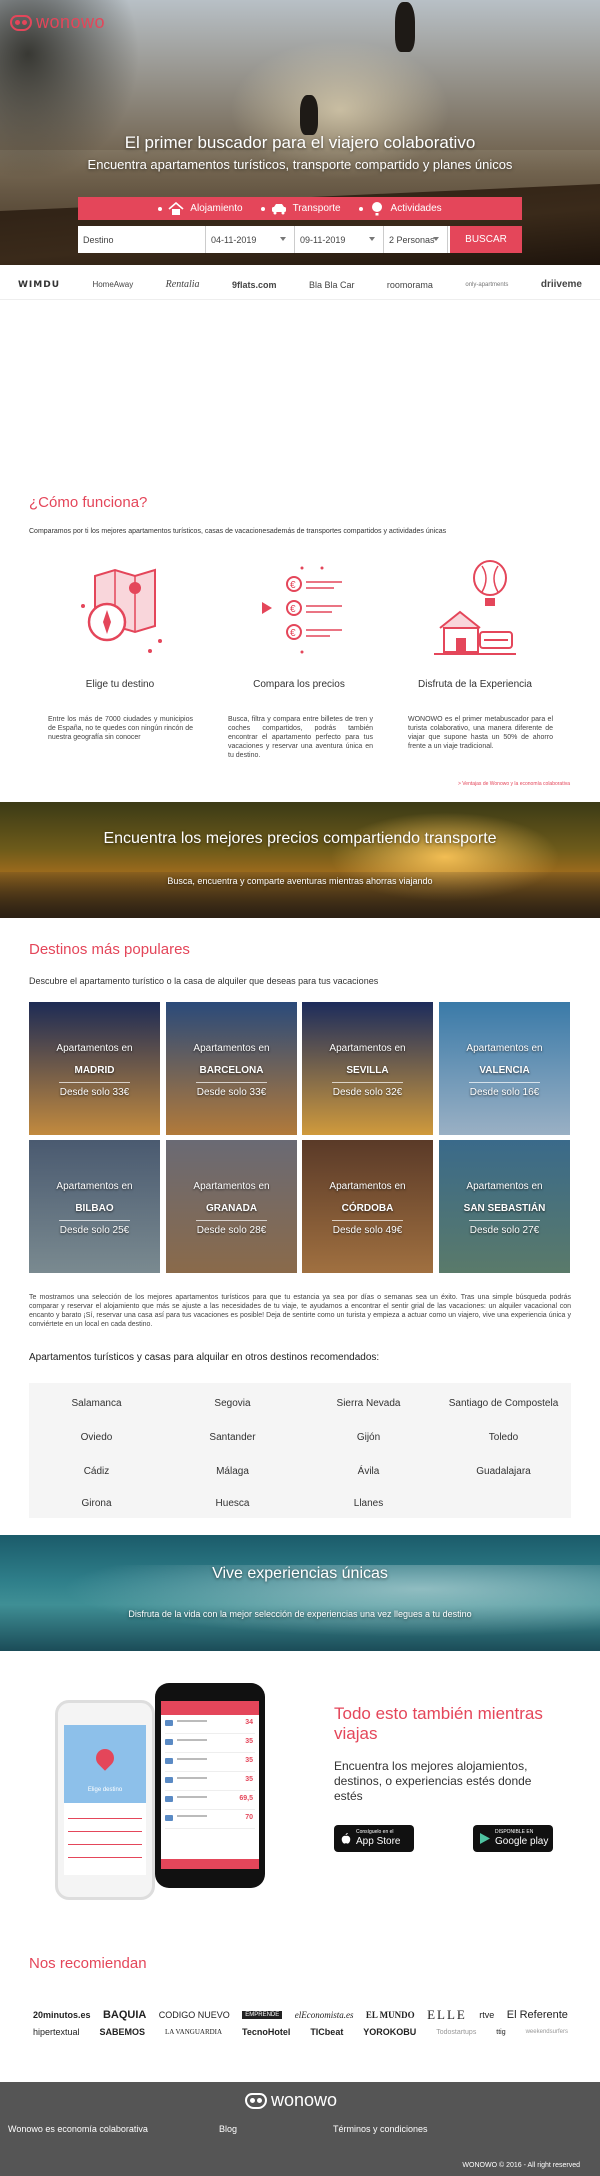  Describe the element at coordinates (210, 1800) in the screenshot. I see `price-row: 69,5` at that location.